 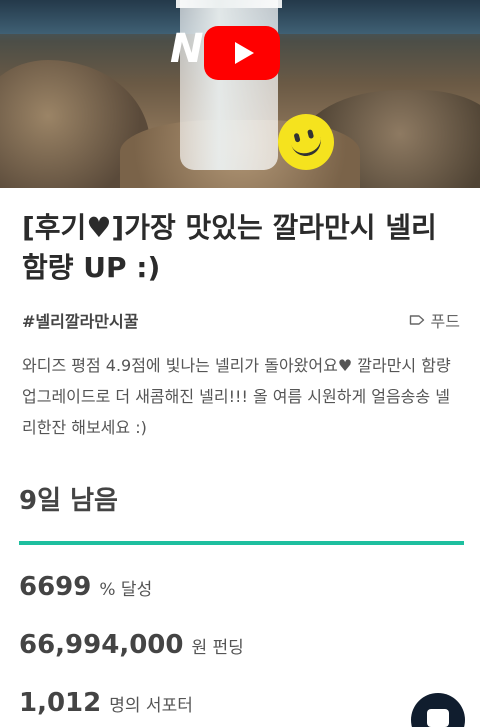 I want to click on youtube-play-icon, so click(x=244, y=53).